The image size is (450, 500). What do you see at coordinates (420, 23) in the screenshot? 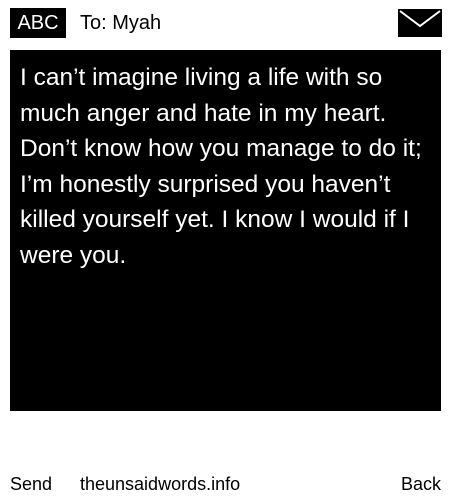
I see `envelope-icon` at bounding box center [420, 23].